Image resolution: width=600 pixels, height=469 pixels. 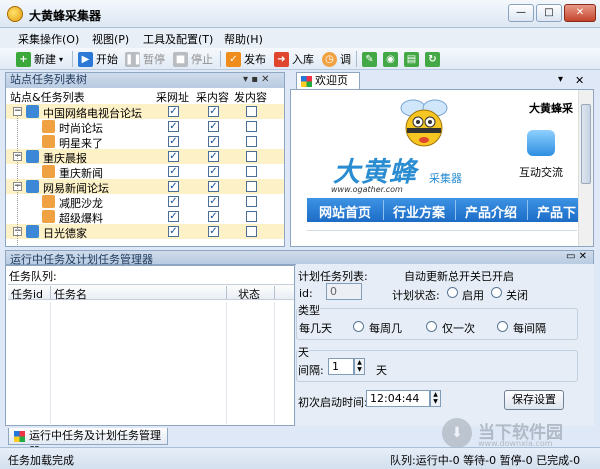 I want to click on tree-task-row: 减肥沙龙 ✓ ✓, so click(x=145, y=202).